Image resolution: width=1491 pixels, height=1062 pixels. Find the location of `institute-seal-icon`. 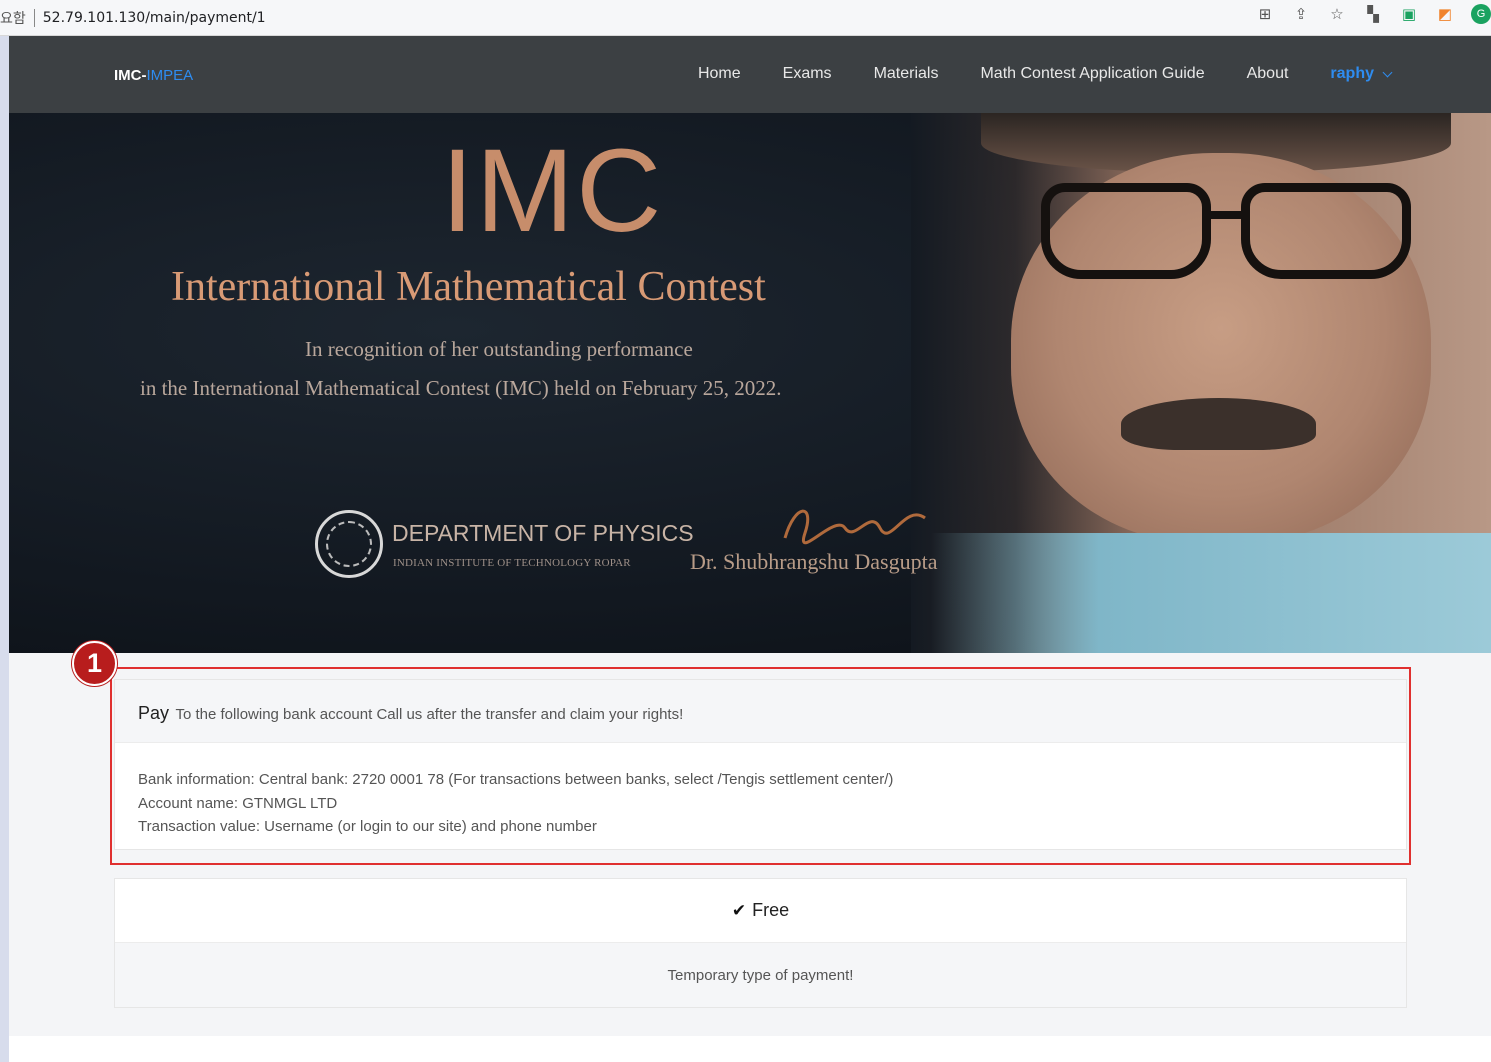

institute-seal-icon is located at coordinates (349, 544).